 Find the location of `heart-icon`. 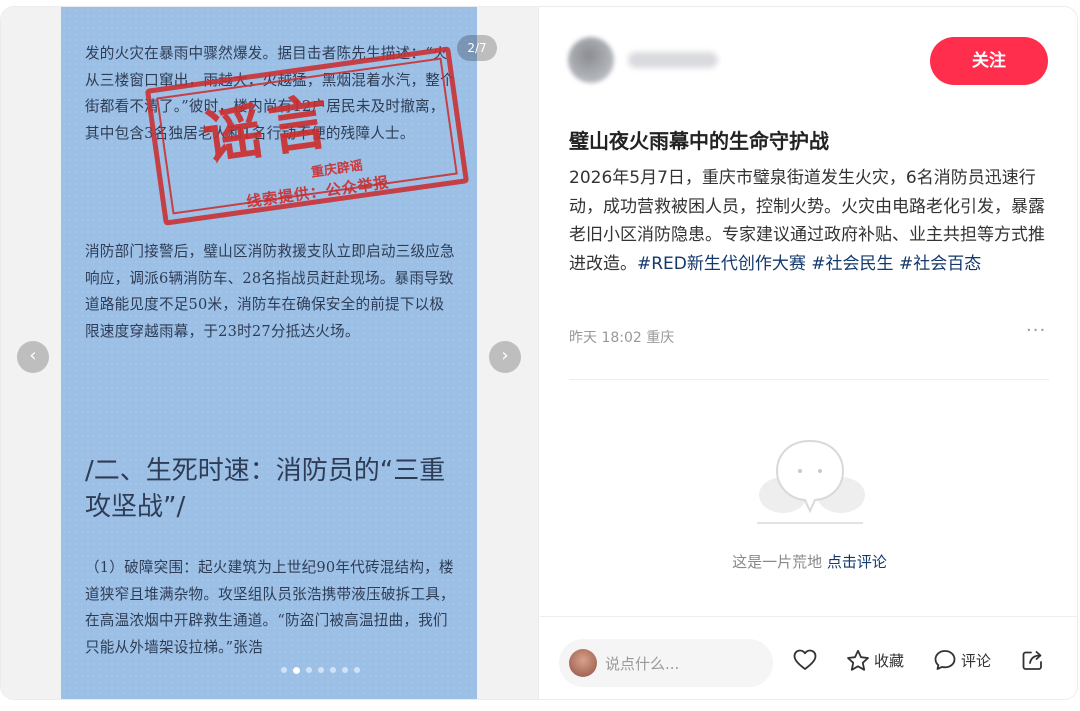

heart-icon is located at coordinates (805, 659).